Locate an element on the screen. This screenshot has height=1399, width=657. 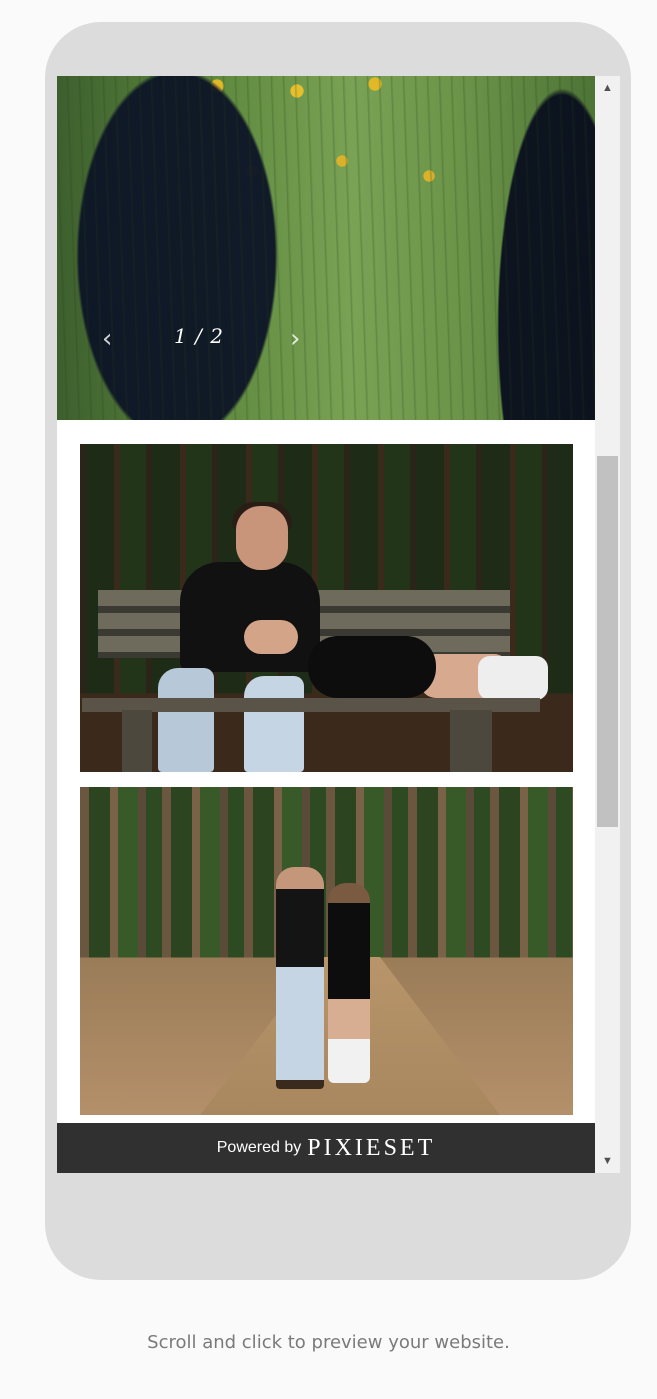
woman-head is located at coordinates (271, 637).